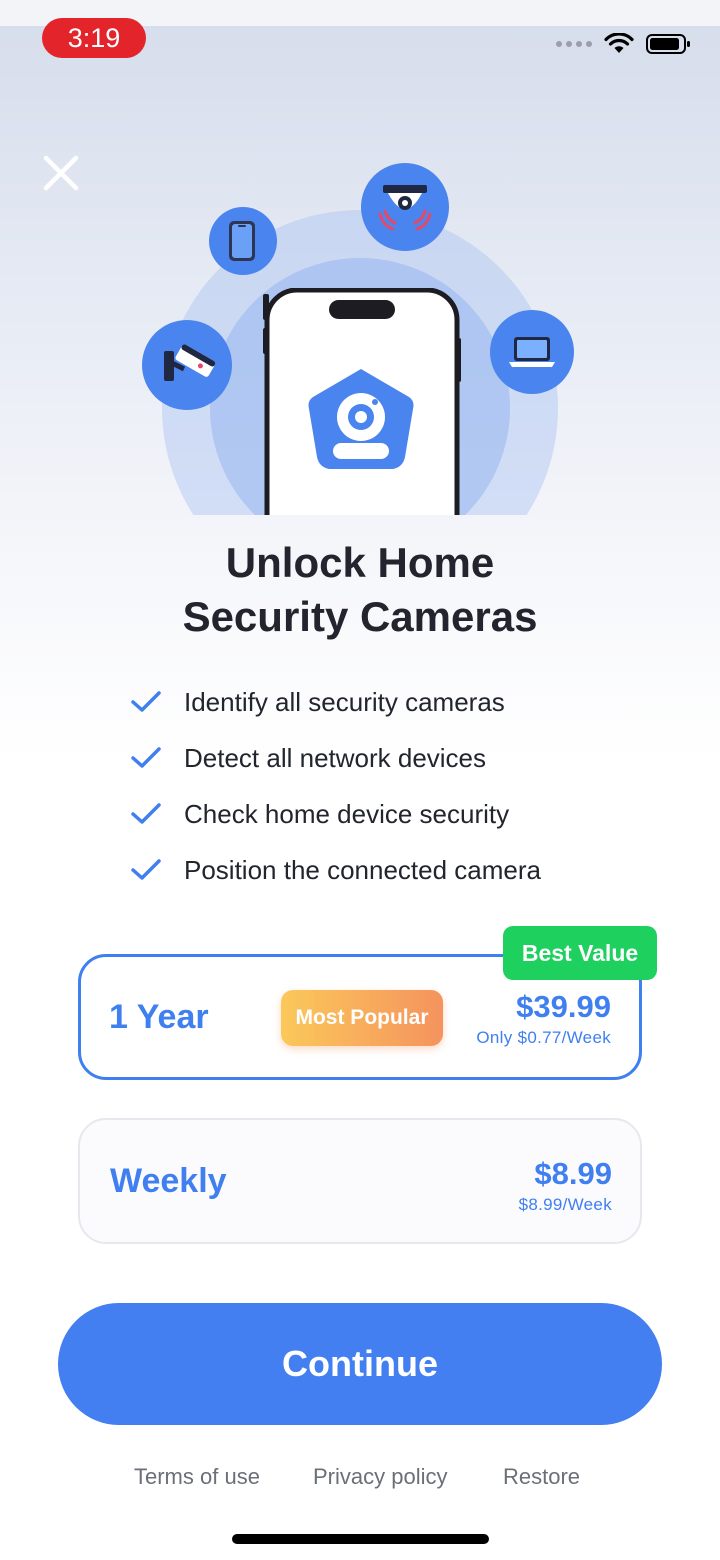  What do you see at coordinates (243, 241) in the screenshot?
I see `smartphone-icon` at bounding box center [243, 241].